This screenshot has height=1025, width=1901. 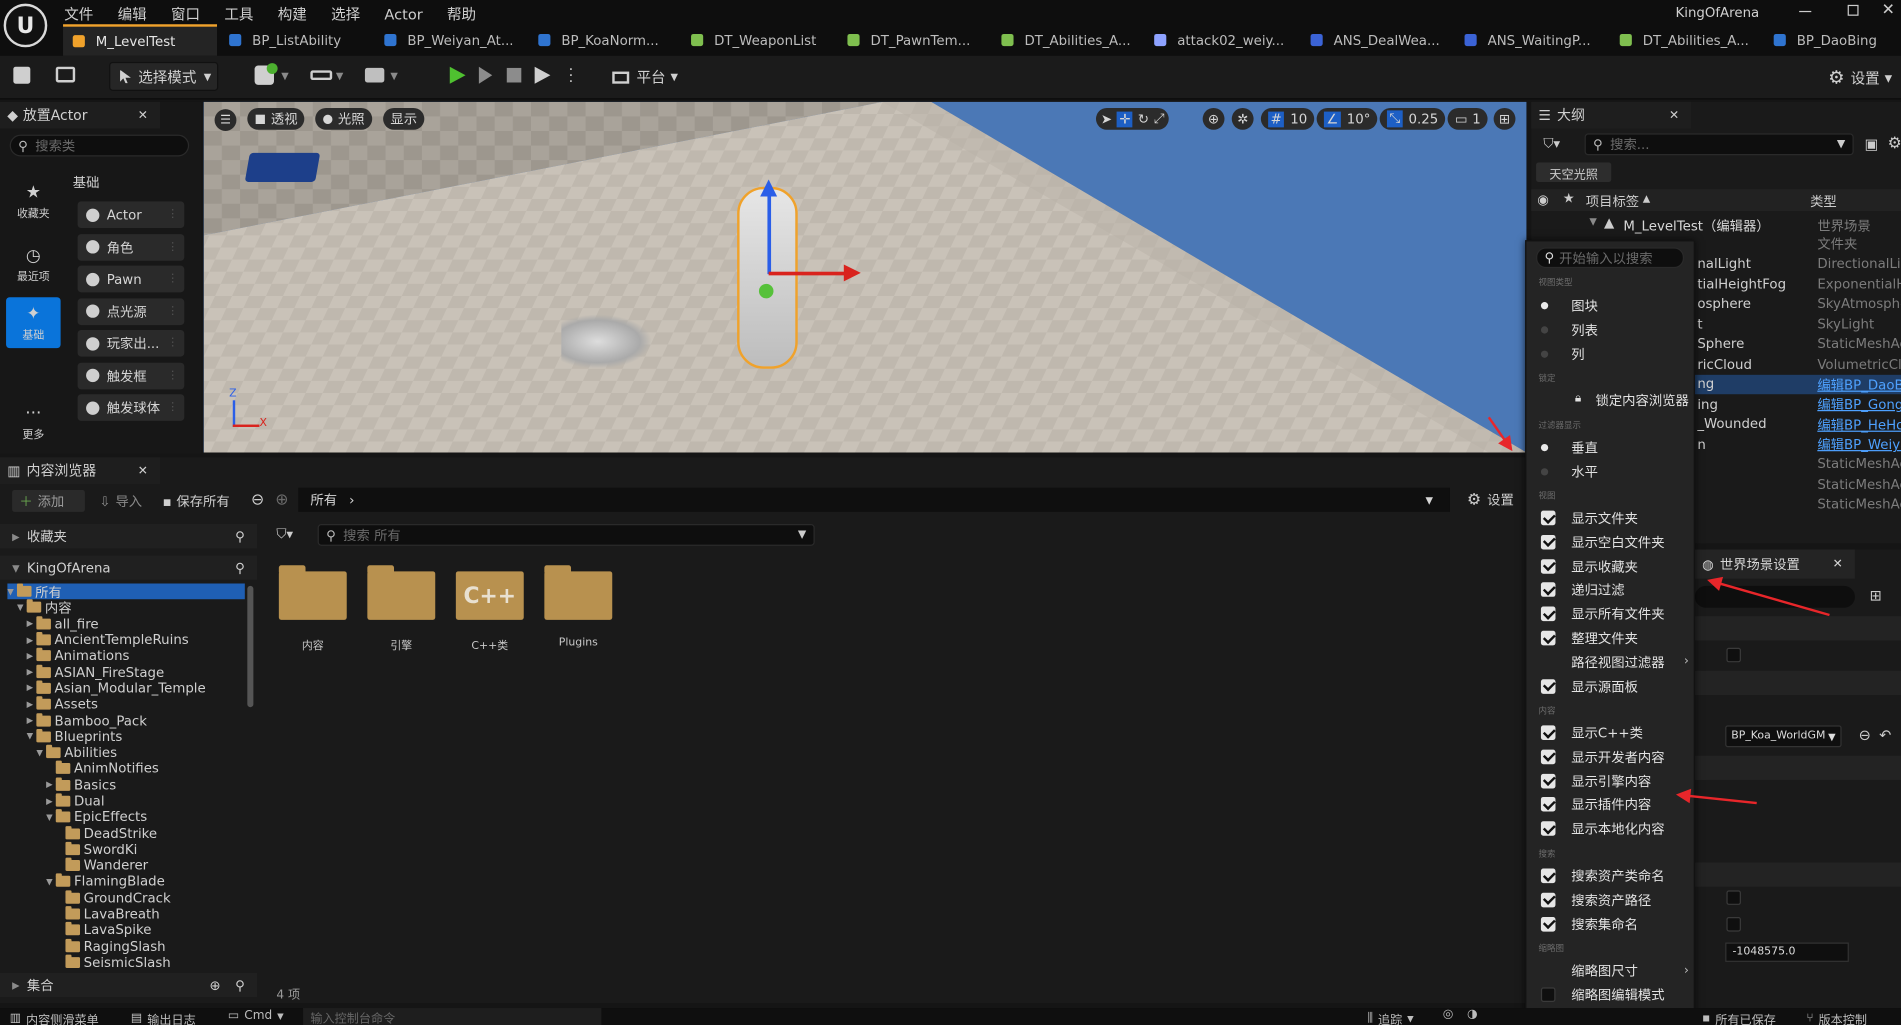 What do you see at coordinates (131, 311) in the screenshot?
I see `place-actor-item: 点光源 ⋮` at bounding box center [131, 311].